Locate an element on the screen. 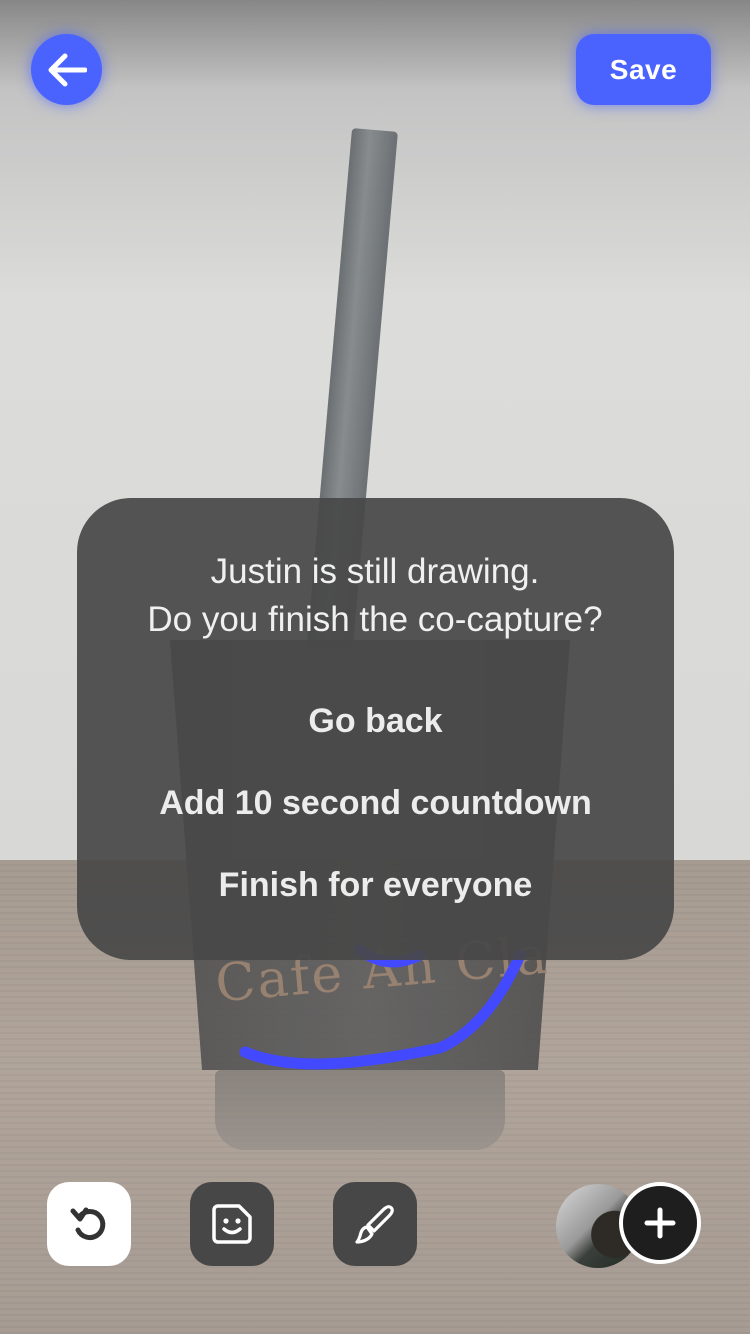 This screenshot has height=1334, width=750. undo-button is located at coordinates (89, 1224).